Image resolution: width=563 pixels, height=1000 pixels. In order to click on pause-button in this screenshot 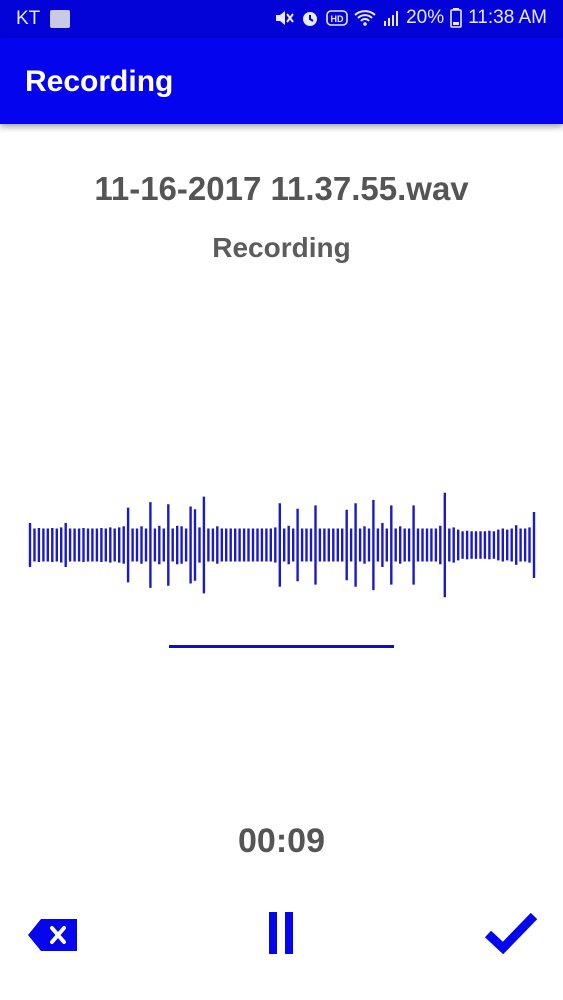, I will do `click(281, 933)`.